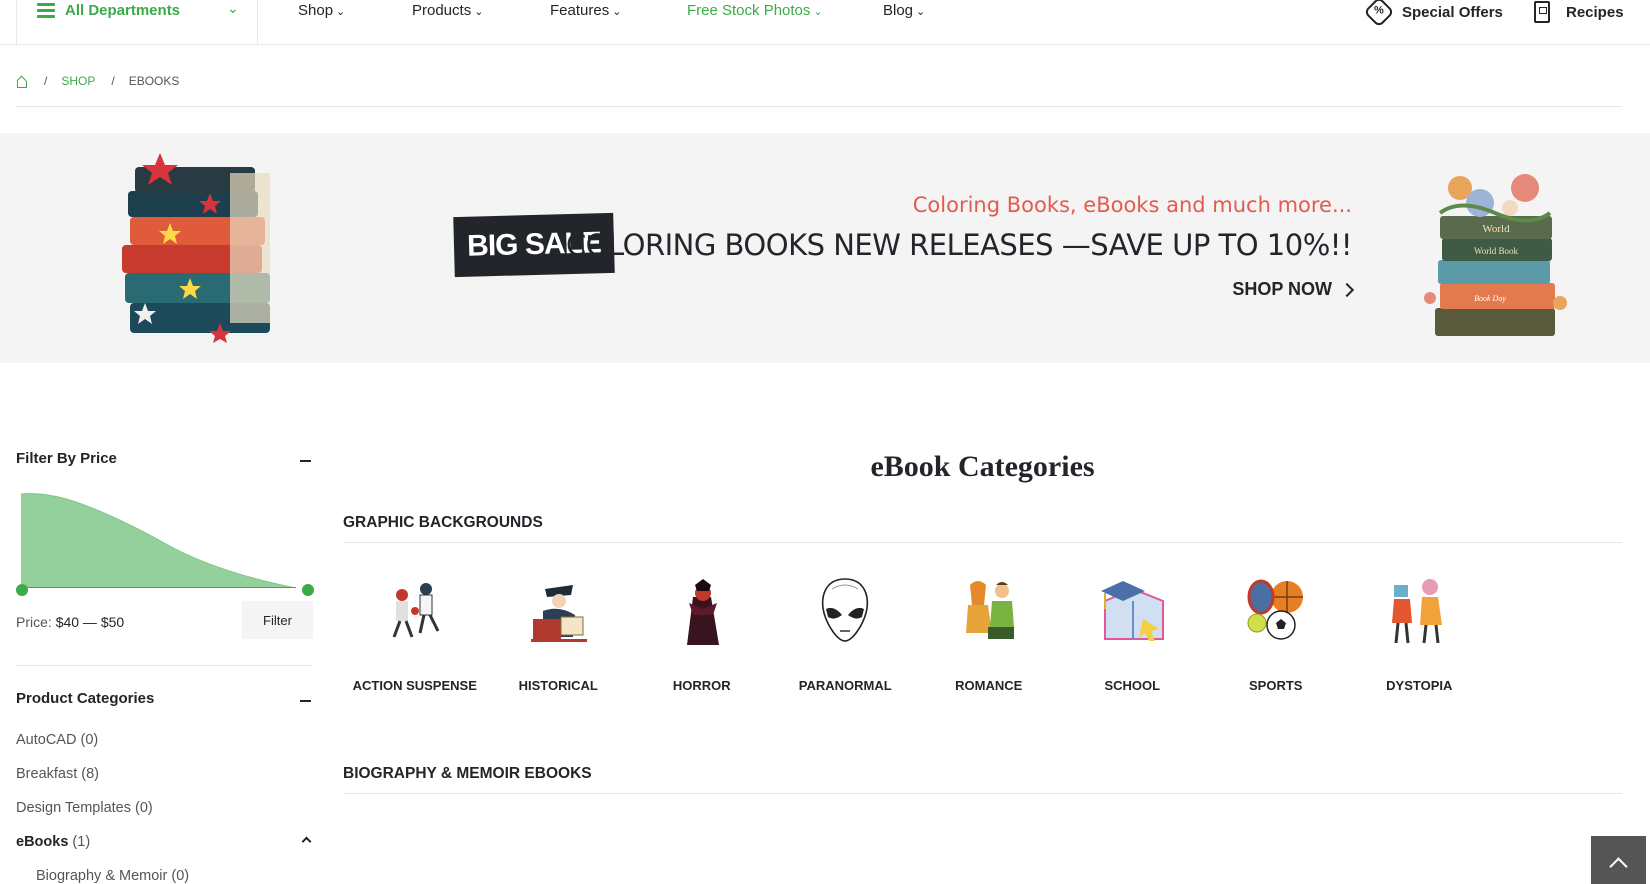 This screenshot has height=884, width=1650. Describe the element at coordinates (1490, 298) in the screenshot. I see `book-spine-label: Book Day` at that location.